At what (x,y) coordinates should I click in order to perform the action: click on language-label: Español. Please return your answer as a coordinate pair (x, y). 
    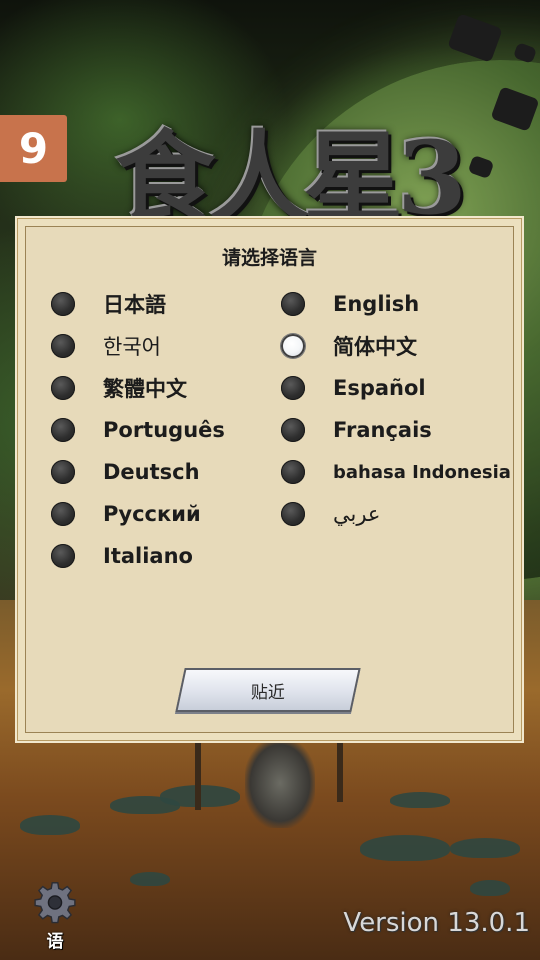
    Looking at the image, I should click on (379, 388).